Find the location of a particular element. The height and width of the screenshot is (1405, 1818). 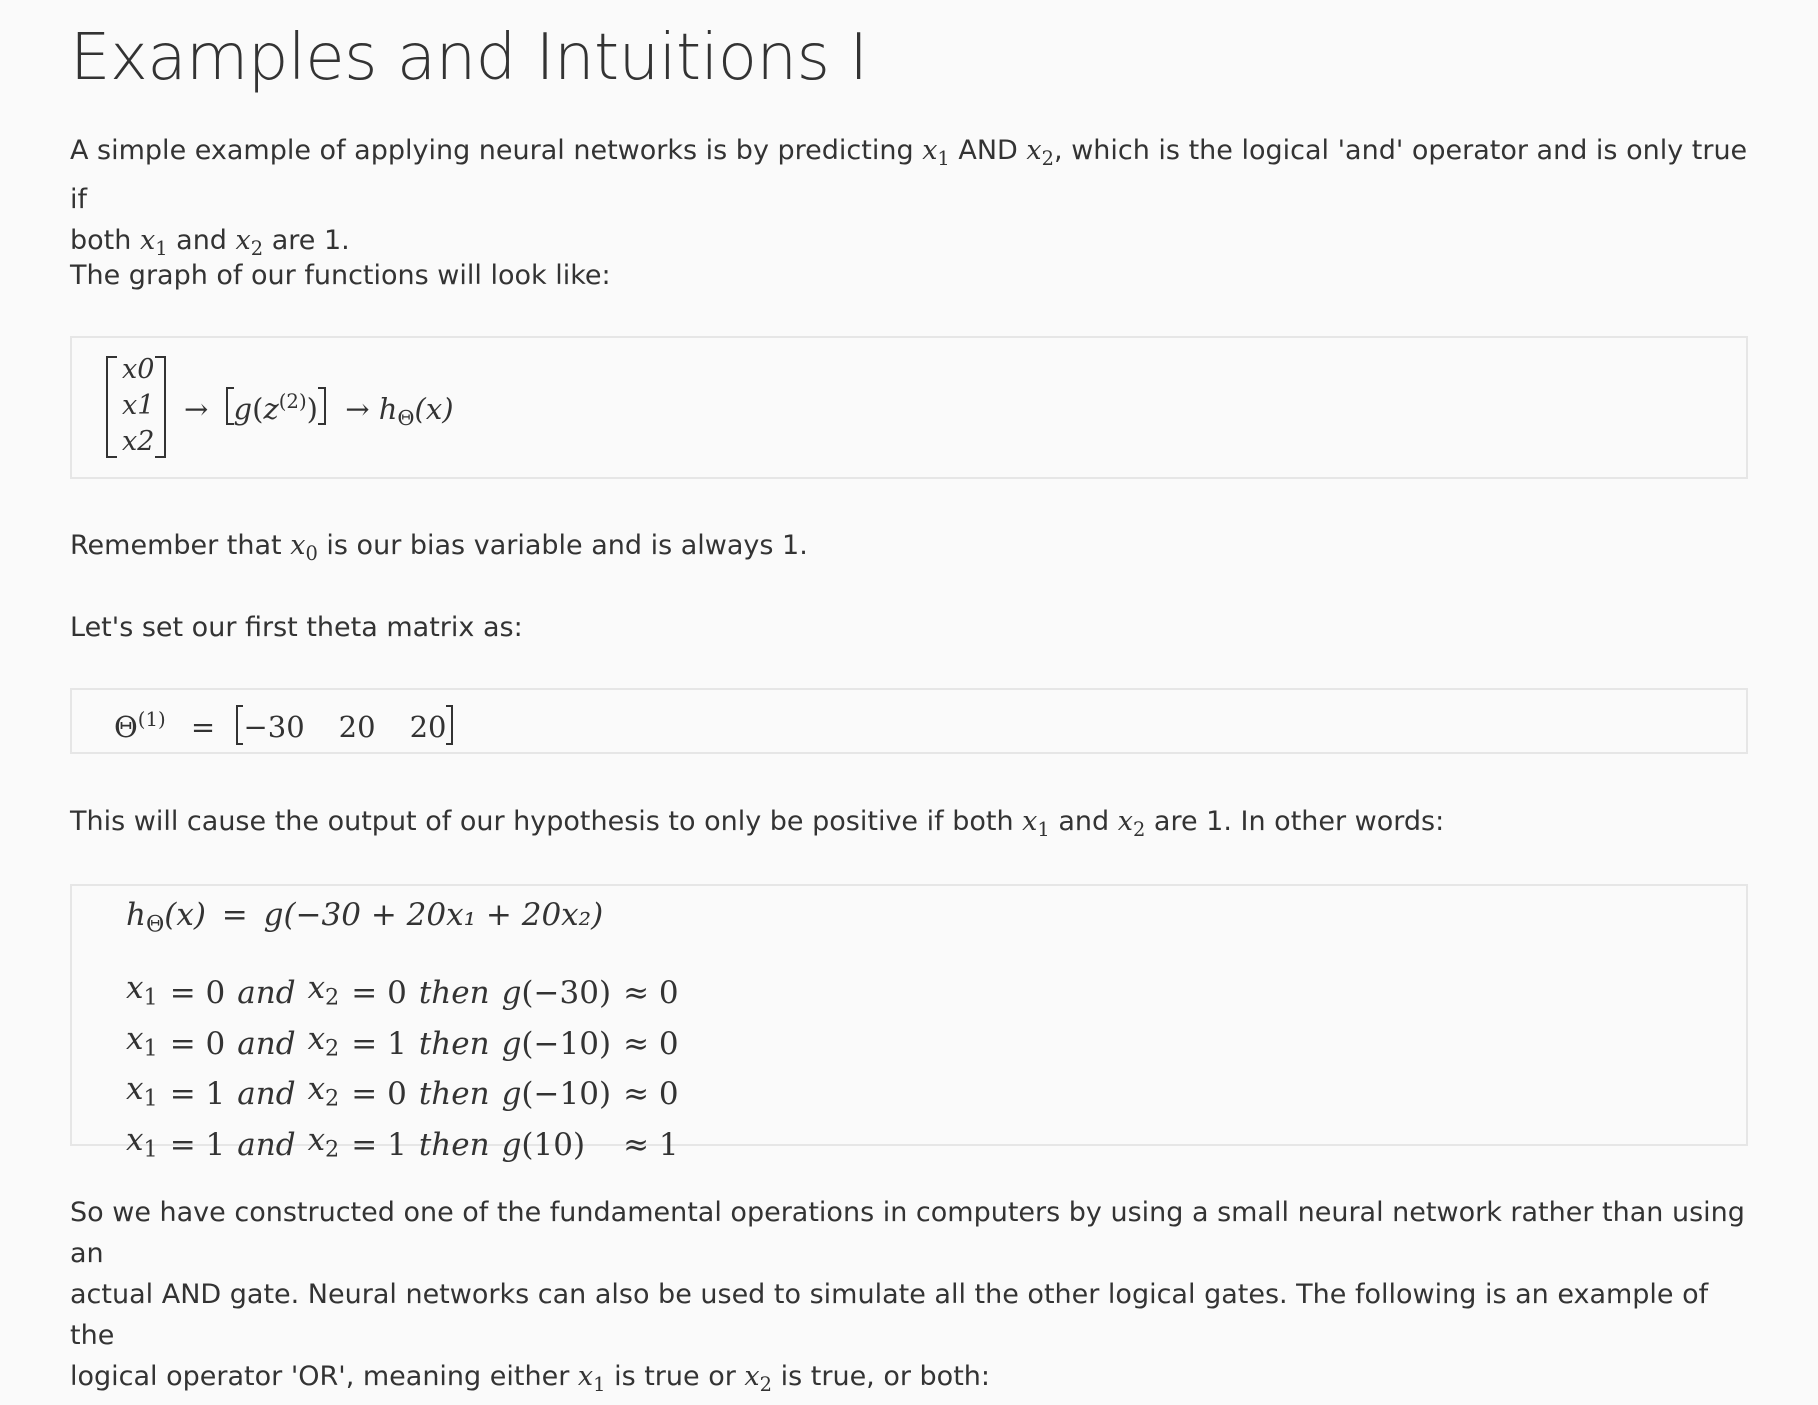

row-g-call: g(10) is located at coordinates (543, 1144).